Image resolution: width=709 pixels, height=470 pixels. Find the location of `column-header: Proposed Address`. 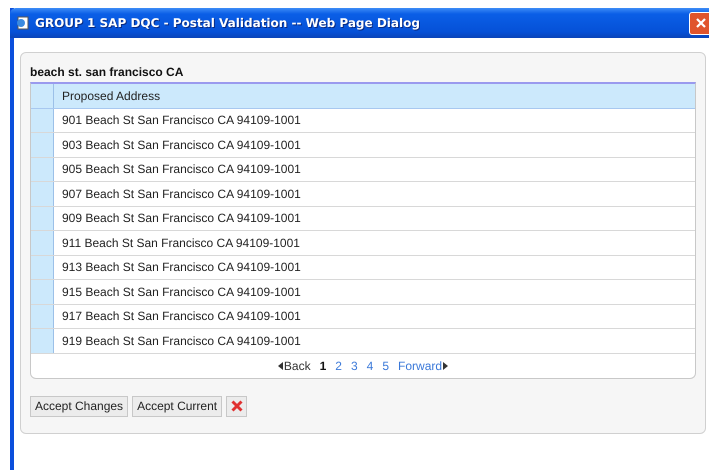

column-header: Proposed Address is located at coordinates (110, 96).